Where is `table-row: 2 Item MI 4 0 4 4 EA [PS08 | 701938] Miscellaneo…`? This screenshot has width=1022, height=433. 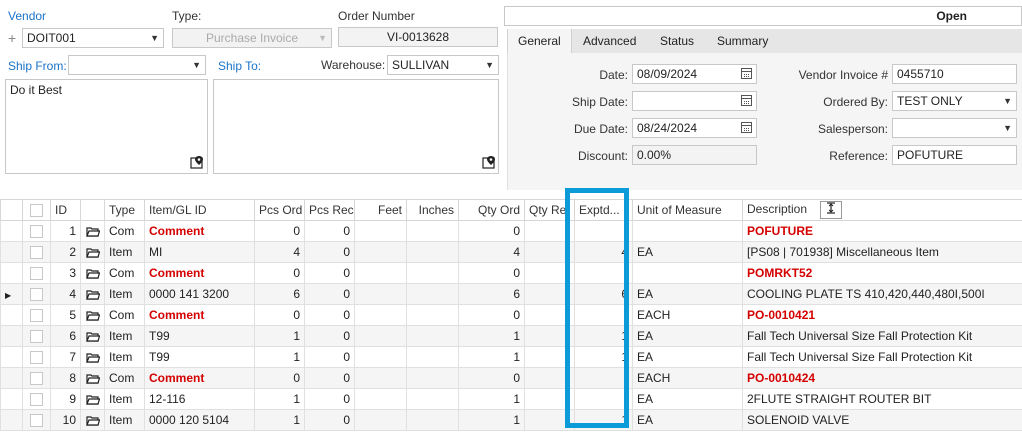 table-row: 2 Item MI 4 0 4 4 EA [PS08 | 701938] Miscellaneo… is located at coordinates (511, 252).